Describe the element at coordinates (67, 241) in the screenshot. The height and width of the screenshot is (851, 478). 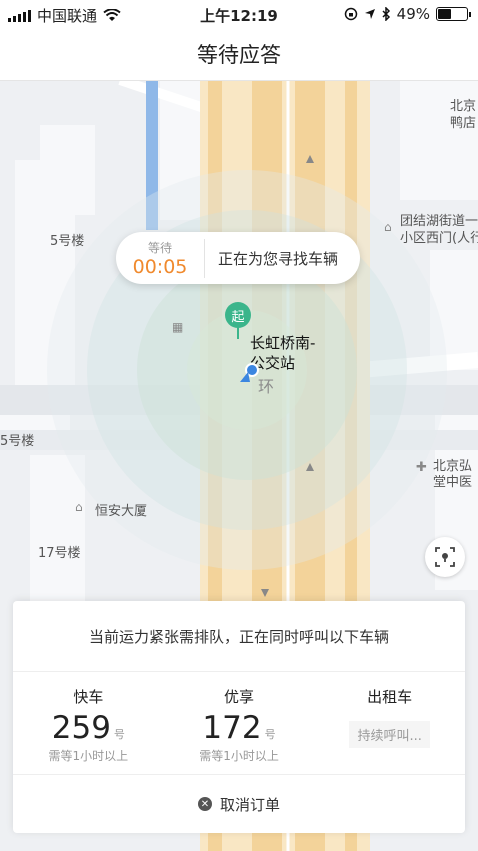
I see `map-label-building-5: 5号楼` at that location.